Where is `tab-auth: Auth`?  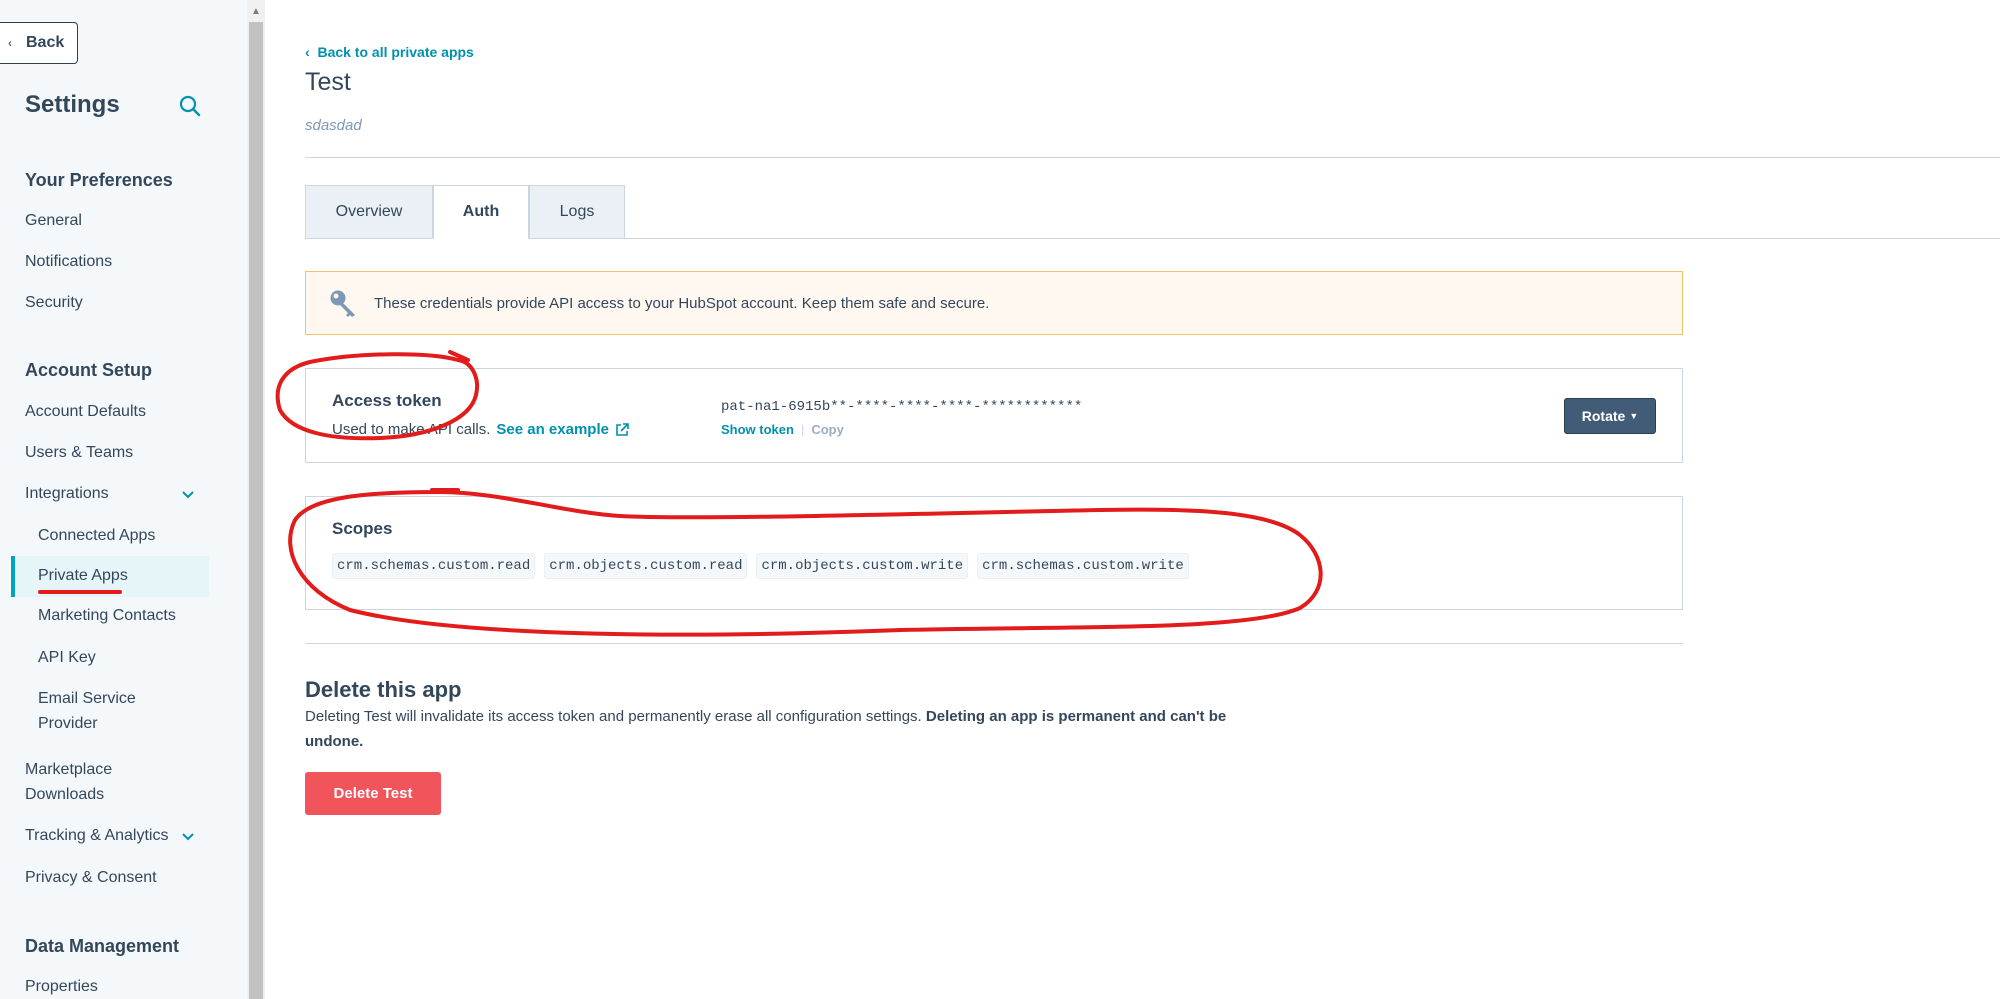 tab-auth: Auth is located at coordinates (481, 212).